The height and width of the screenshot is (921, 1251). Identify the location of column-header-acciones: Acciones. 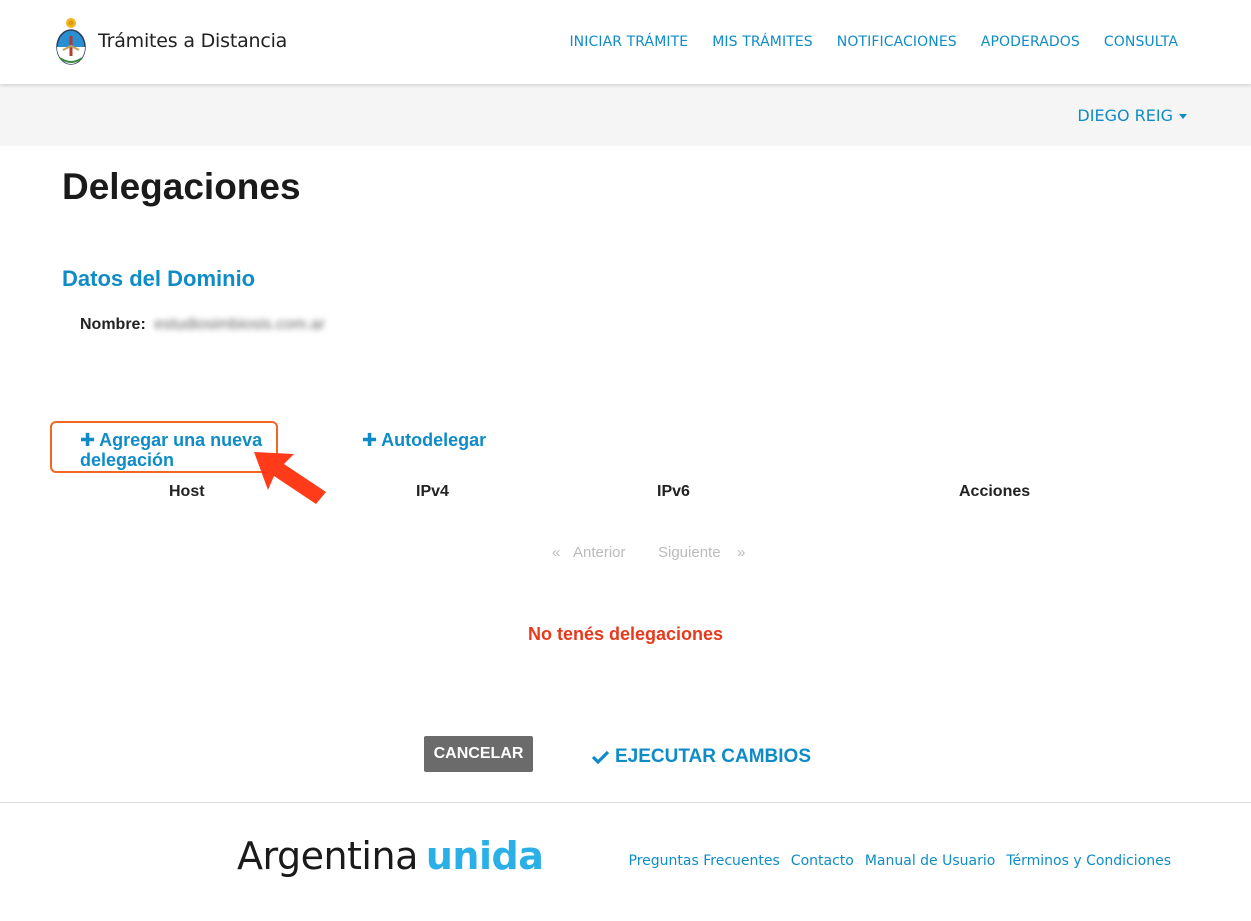
(995, 491).